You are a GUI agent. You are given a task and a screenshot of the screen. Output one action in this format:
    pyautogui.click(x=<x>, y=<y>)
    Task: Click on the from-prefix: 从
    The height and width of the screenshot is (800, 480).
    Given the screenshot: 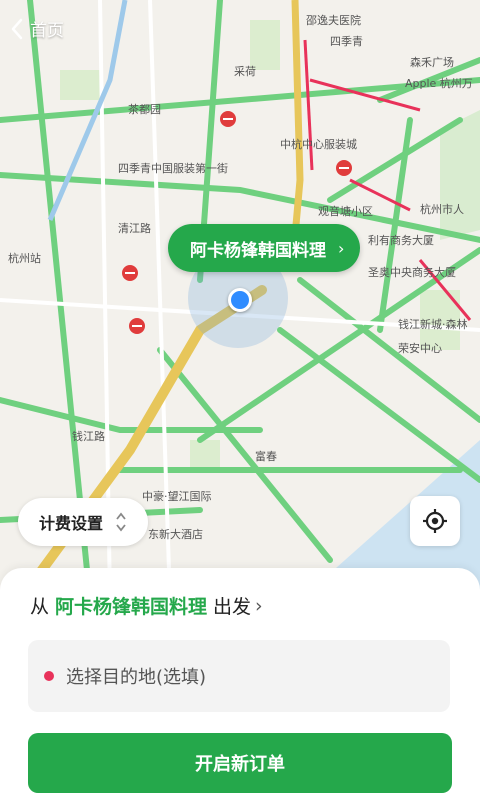 What is the action you would take?
    pyautogui.click(x=40, y=607)
    